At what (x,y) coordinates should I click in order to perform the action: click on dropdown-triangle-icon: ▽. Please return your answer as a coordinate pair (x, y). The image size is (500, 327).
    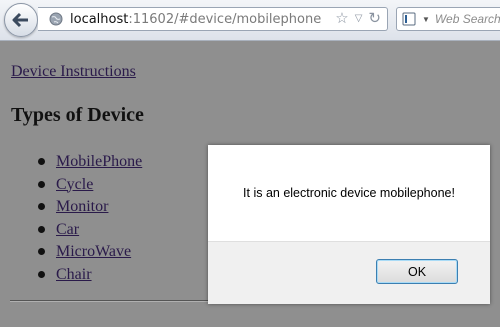
    Looking at the image, I should click on (359, 19).